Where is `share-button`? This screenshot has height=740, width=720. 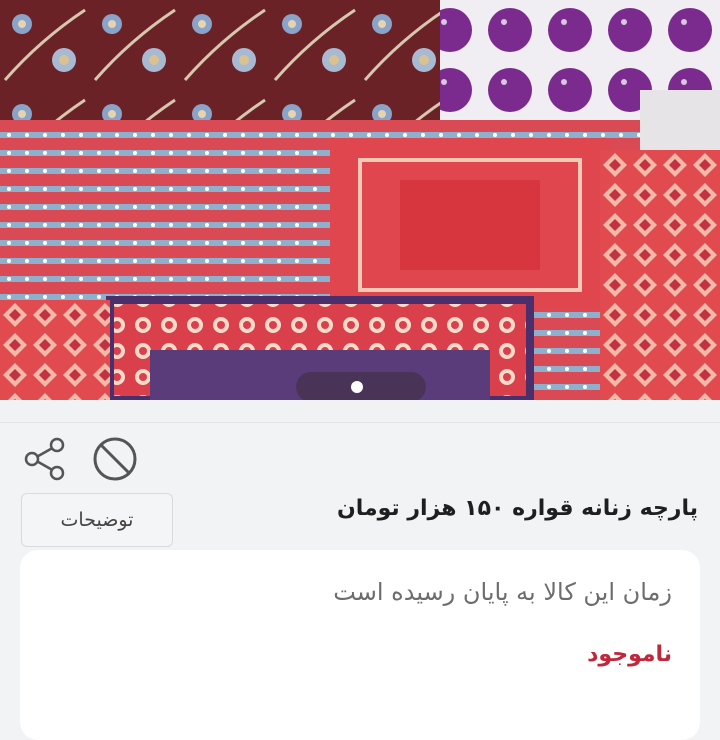 share-button is located at coordinates (45, 459).